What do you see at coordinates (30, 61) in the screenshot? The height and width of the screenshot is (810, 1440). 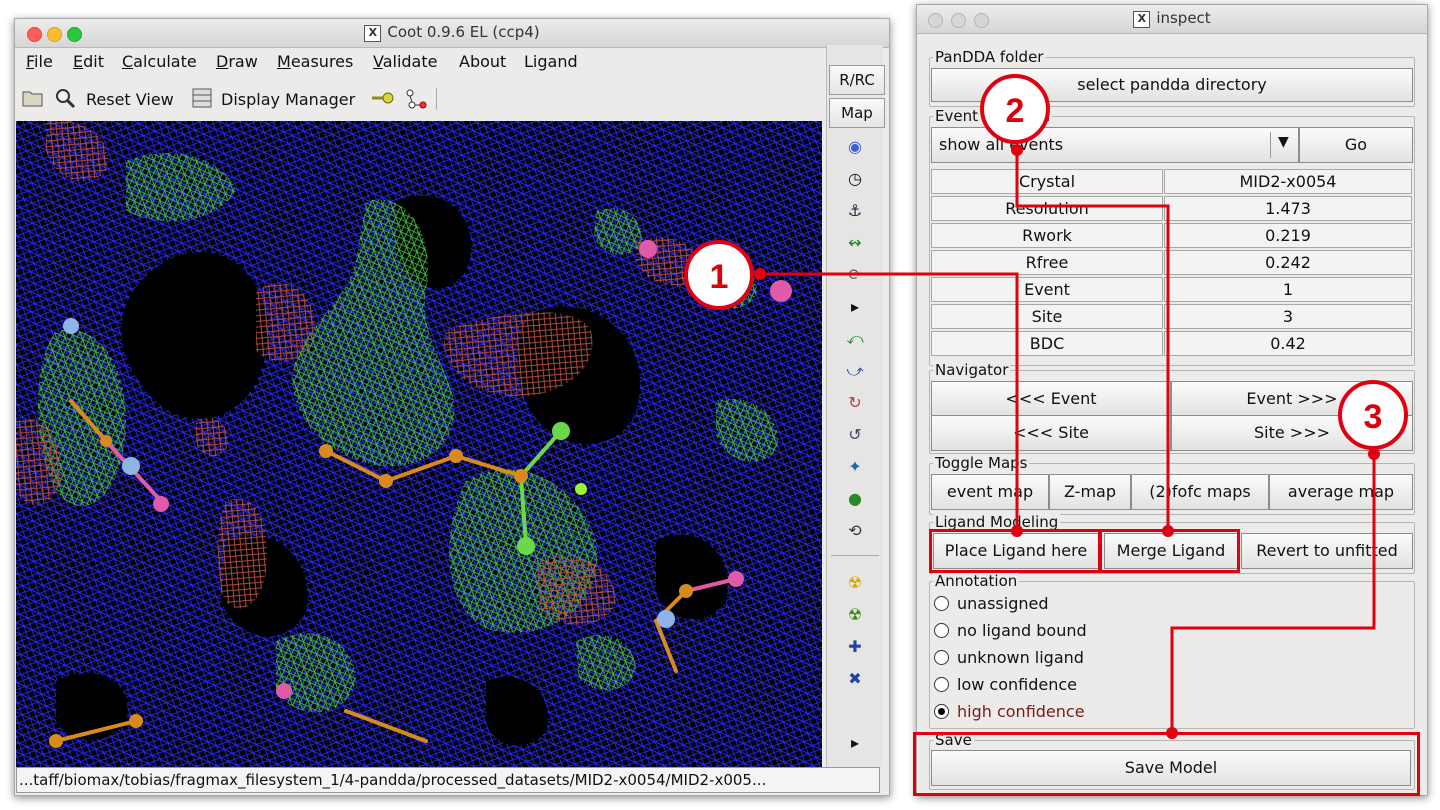 I see `menu-file-mnemonic: F` at bounding box center [30, 61].